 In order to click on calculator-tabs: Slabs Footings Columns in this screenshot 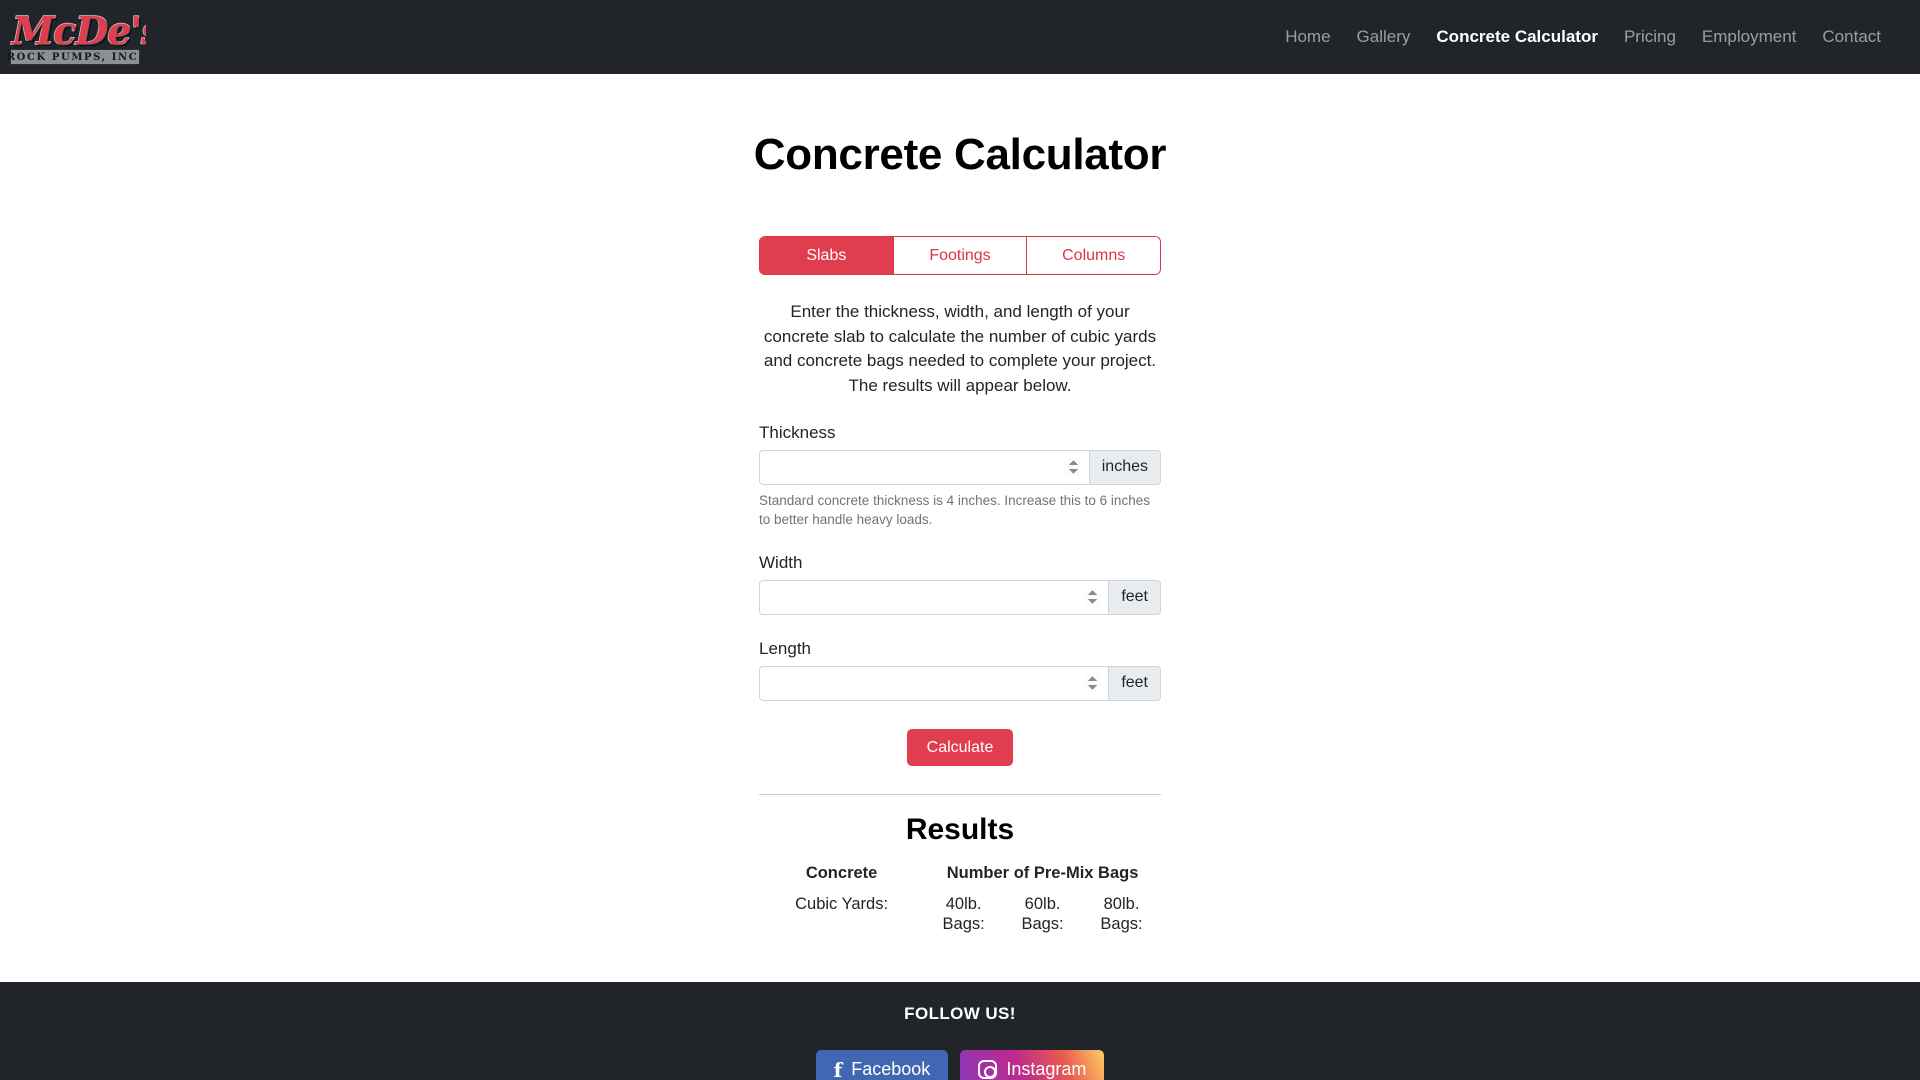, I will do `click(960, 255)`.